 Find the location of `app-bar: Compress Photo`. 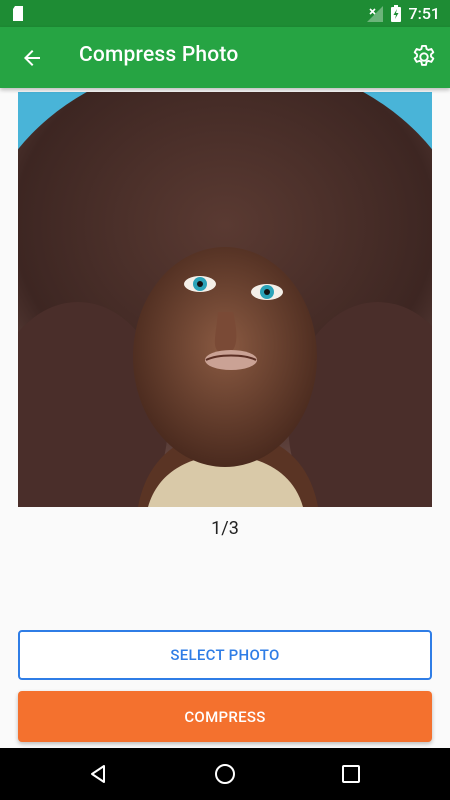

app-bar: Compress Photo is located at coordinates (225, 57).